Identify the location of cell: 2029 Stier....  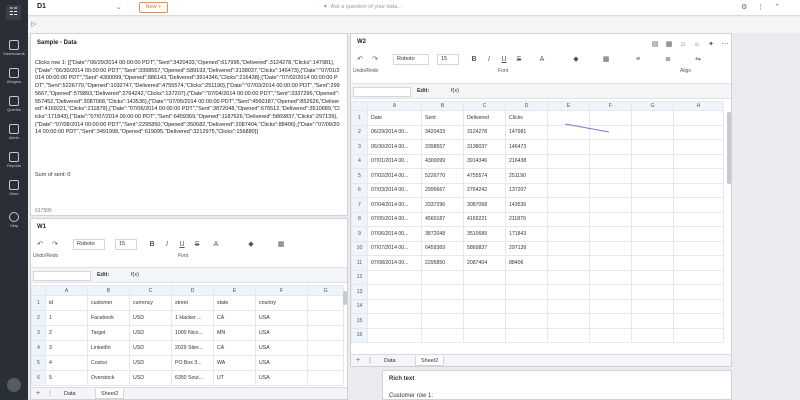
(192, 348).